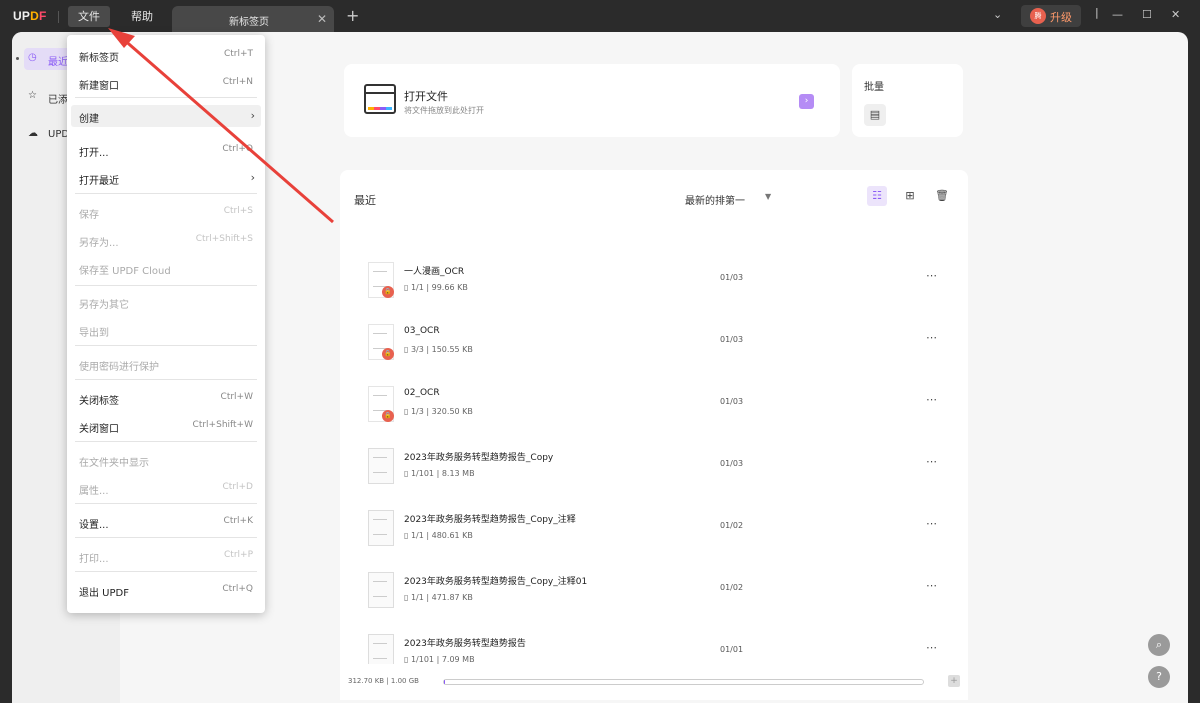  I want to click on menu-item-label: 导出到, so click(94, 333).